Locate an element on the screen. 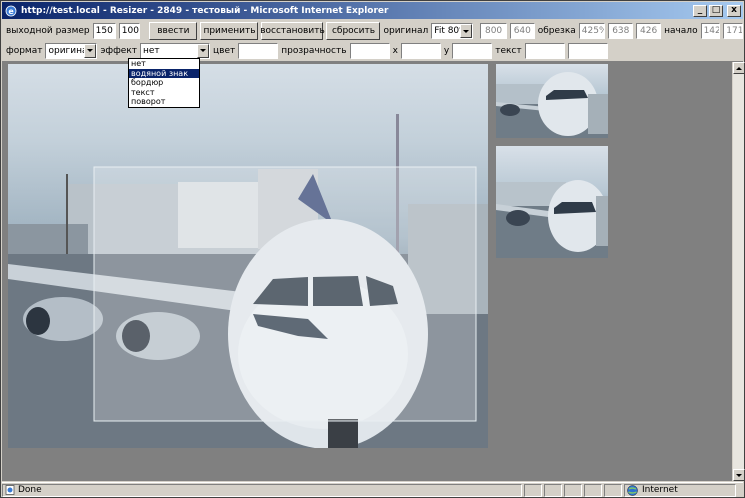 The width and height of the screenshot is (745, 498). effect-value: нет is located at coordinates (151, 50).